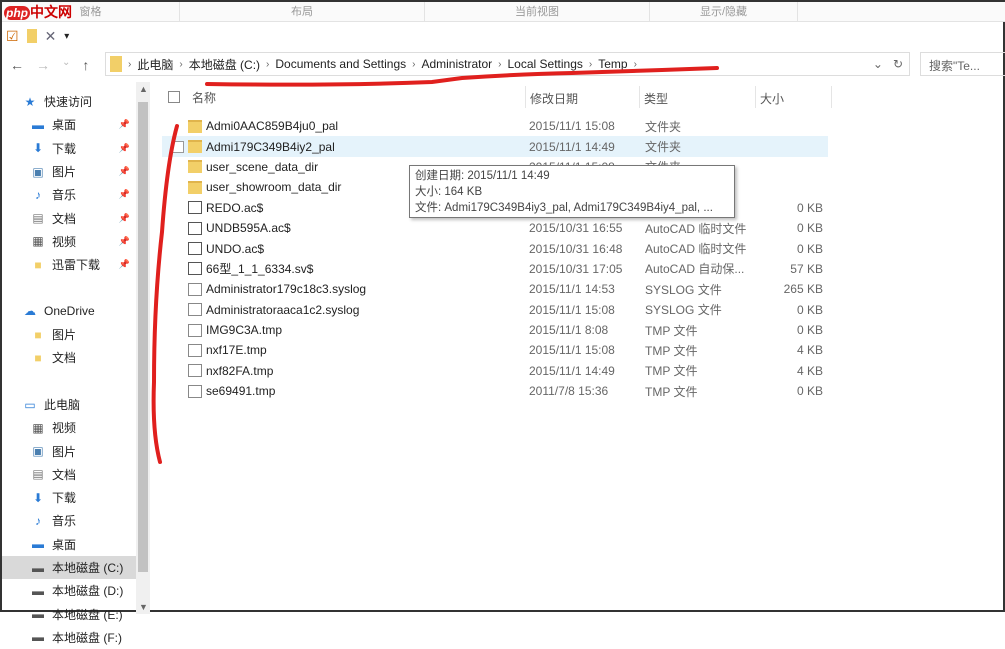 Image resolution: width=1005 pixels, height=649 pixels. I want to click on sidebar-item: ▦ 视频 📌, so click(69, 241).